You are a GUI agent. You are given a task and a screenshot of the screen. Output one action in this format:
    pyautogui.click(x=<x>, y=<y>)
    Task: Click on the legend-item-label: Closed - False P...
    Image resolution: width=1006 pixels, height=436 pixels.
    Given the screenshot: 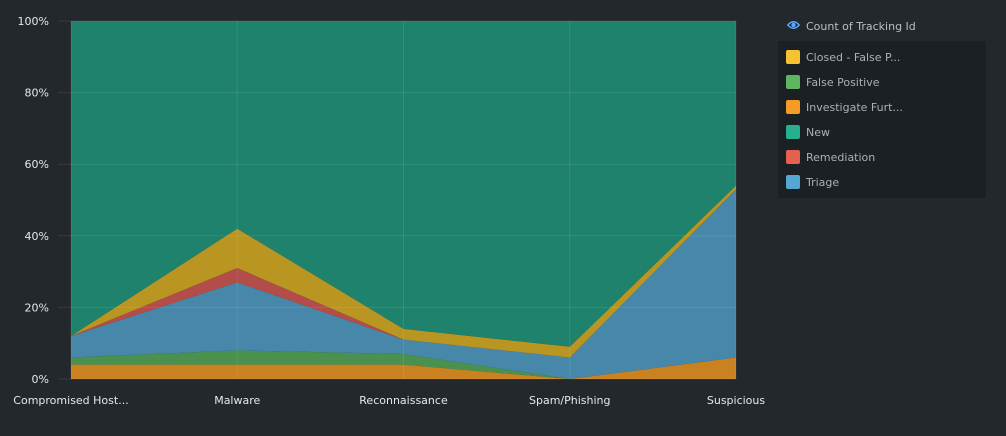 What is the action you would take?
    pyautogui.click(x=853, y=57)
    